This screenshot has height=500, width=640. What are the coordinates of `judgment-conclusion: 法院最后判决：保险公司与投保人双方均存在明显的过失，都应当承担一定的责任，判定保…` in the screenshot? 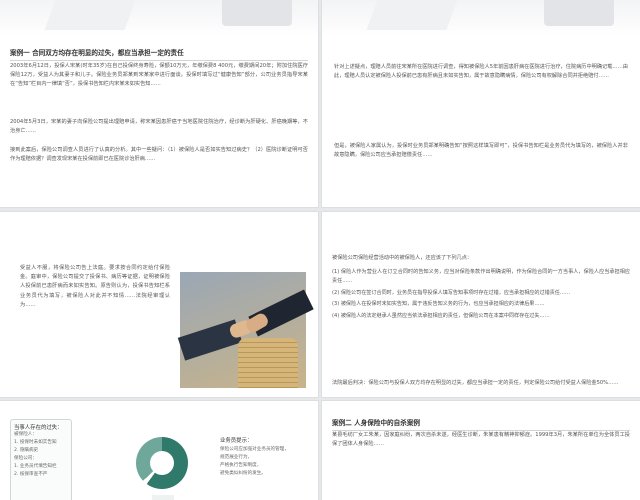 It's located at (475, 383).